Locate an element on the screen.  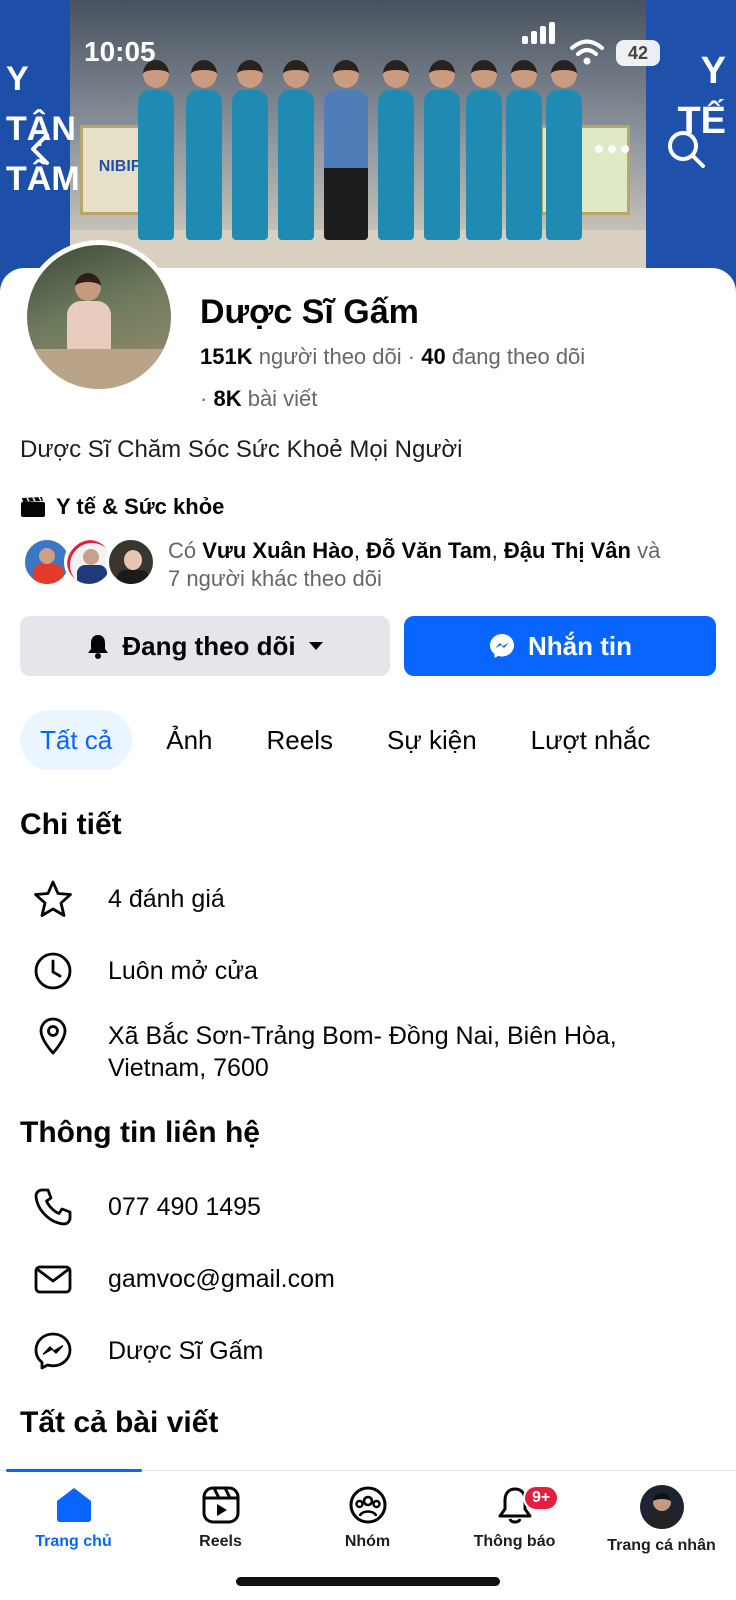
search-button is located at coordinates (686, 149).